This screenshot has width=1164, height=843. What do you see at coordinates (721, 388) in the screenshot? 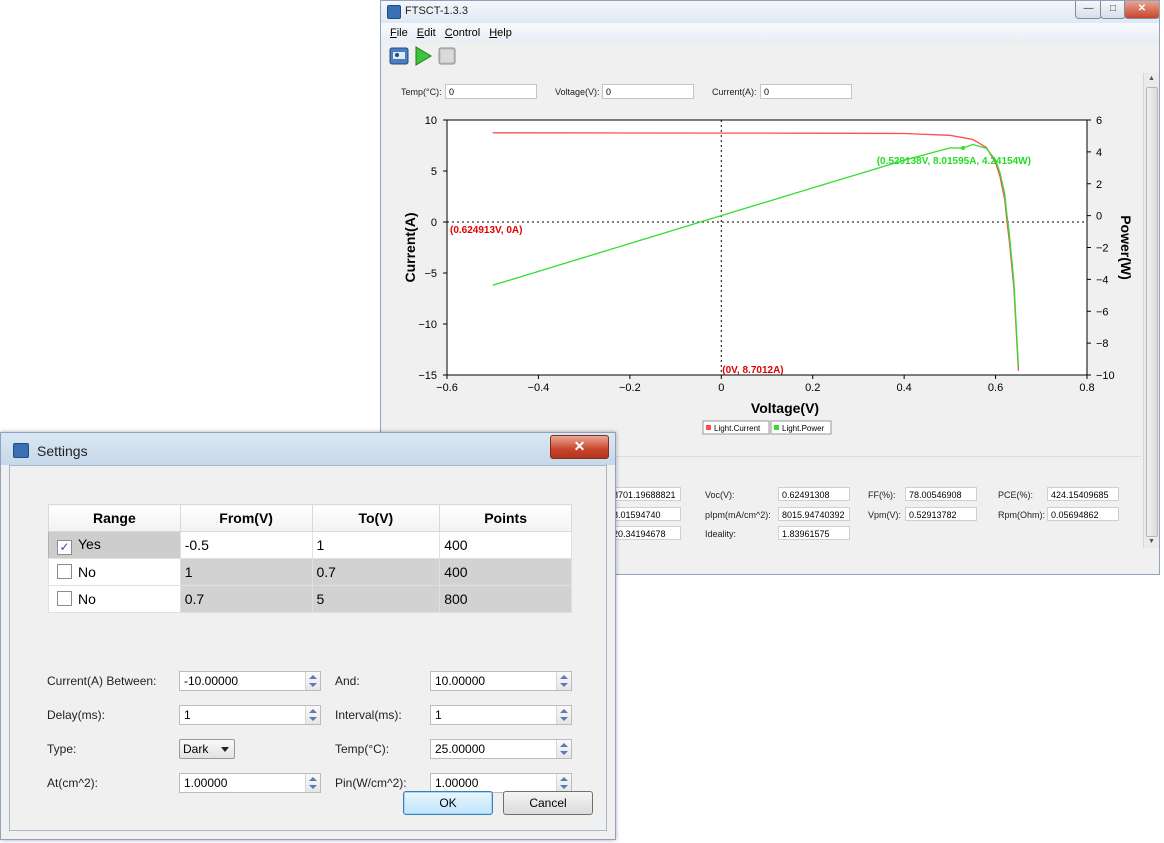
I see `x-tick-label: 0` at bounding box center [721, 388].